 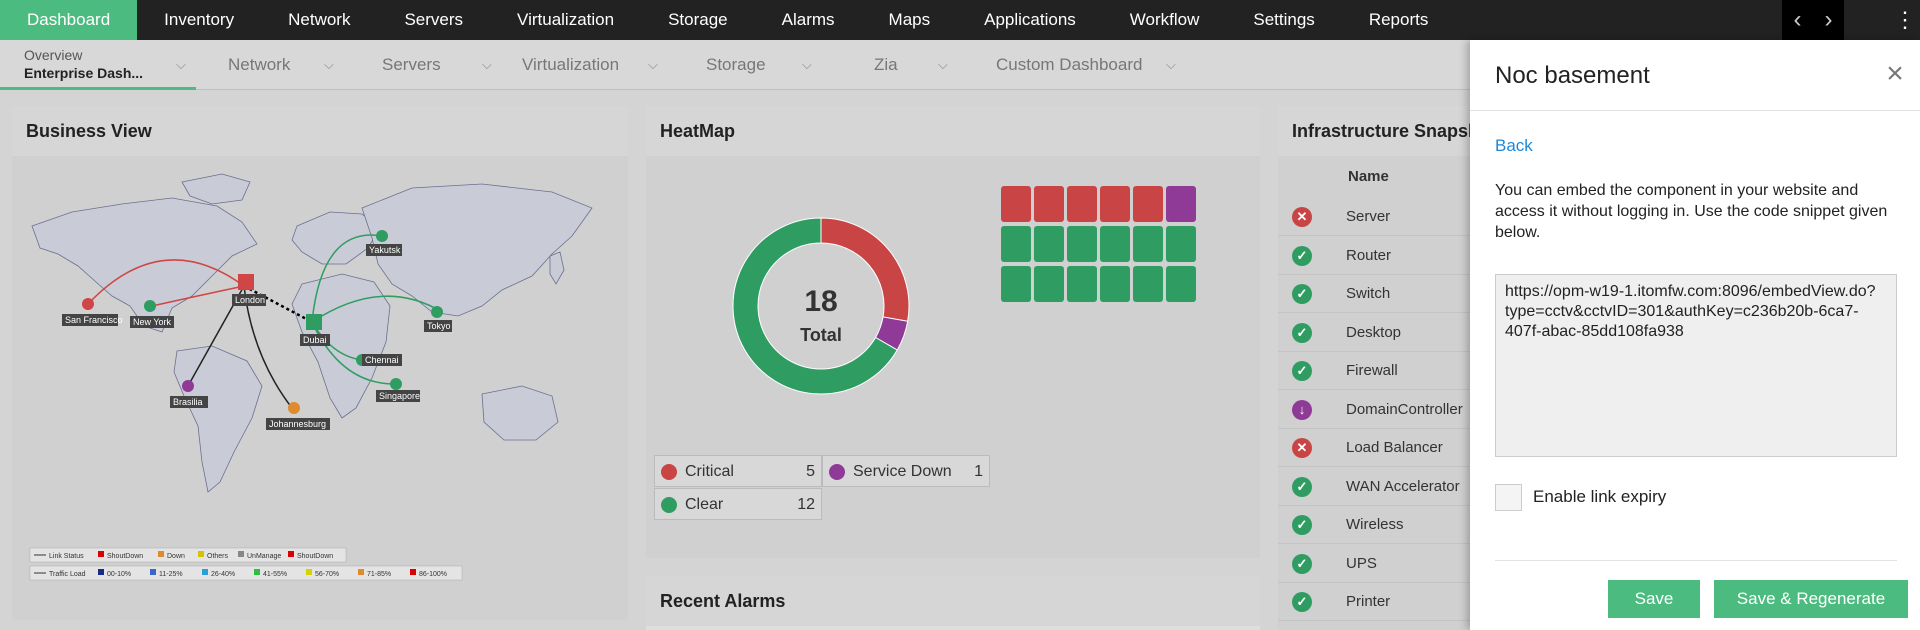 I want to click on table-row: ✓ UPS, so click(x=1378, y=564).